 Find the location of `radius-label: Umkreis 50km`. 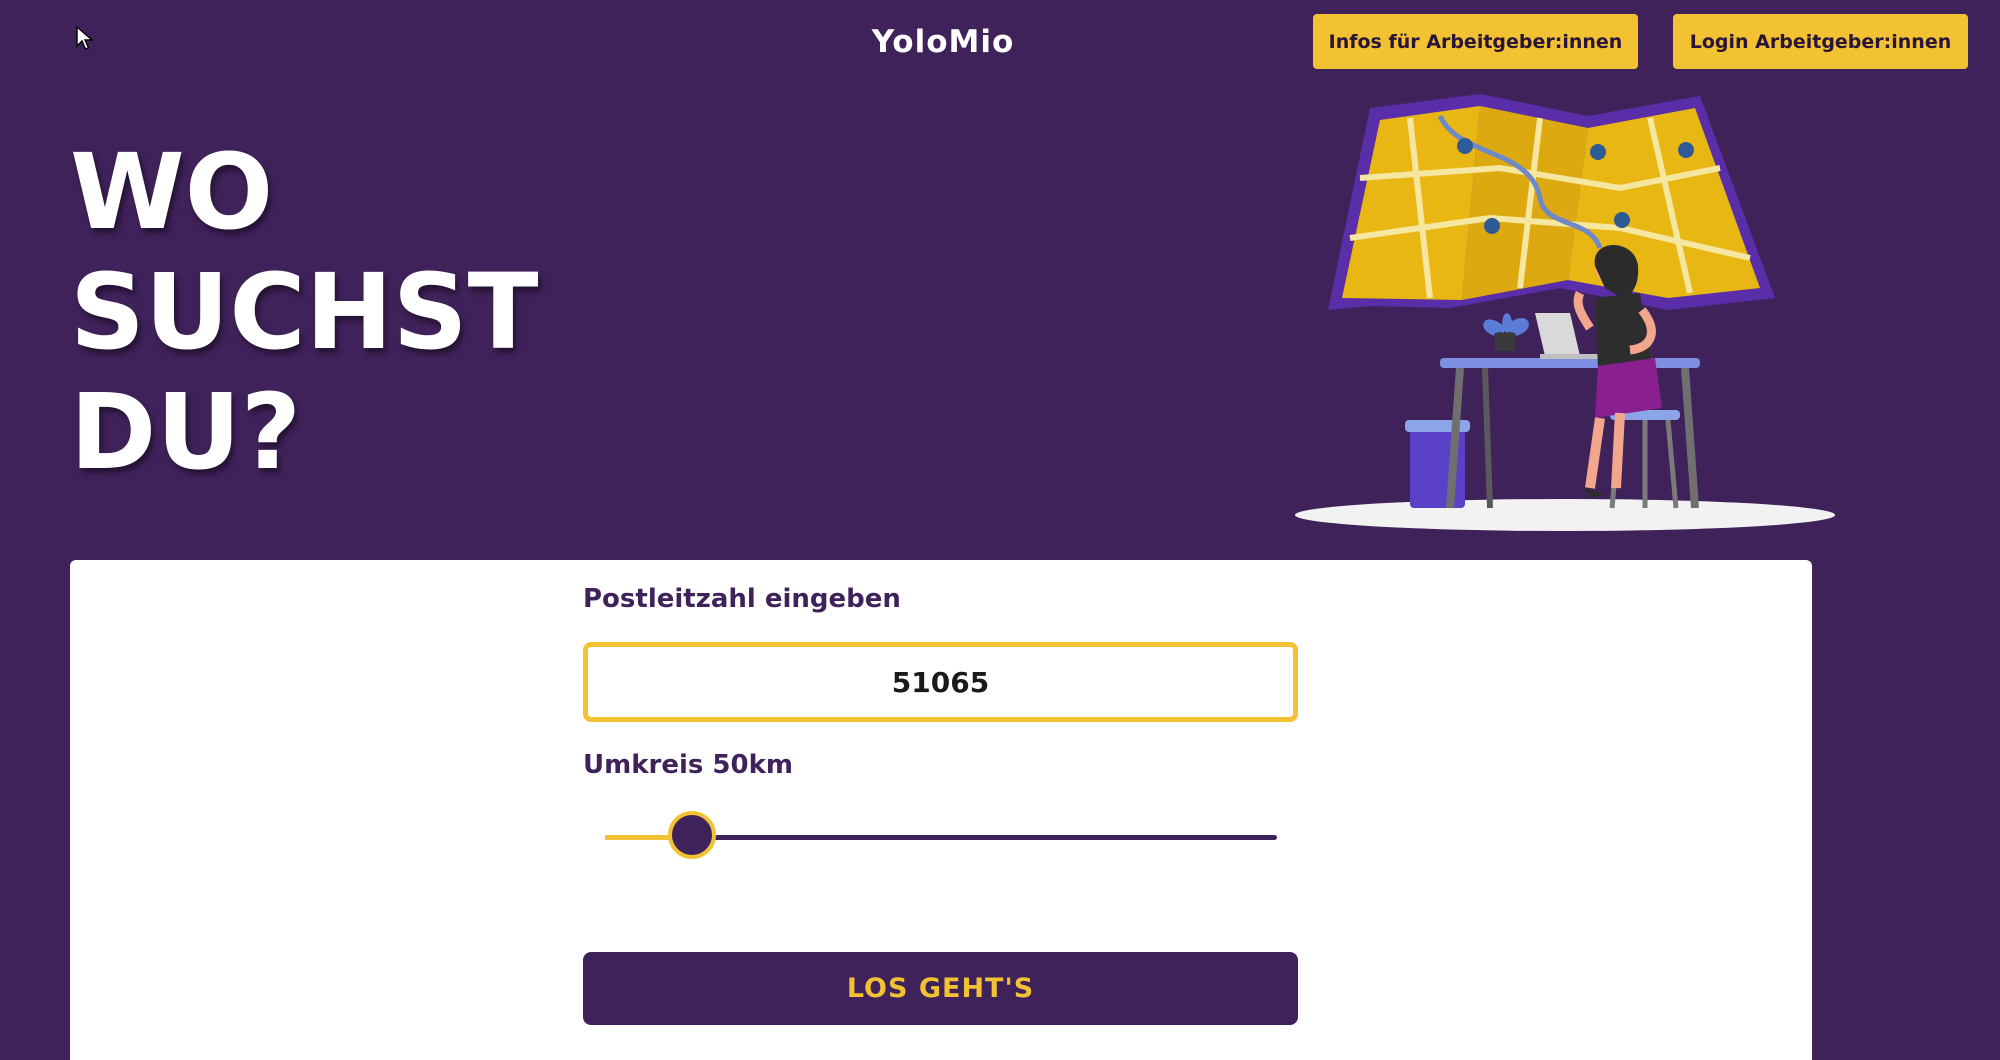

radius-label: Umkreis 50km is located at coordinates (688, 765).